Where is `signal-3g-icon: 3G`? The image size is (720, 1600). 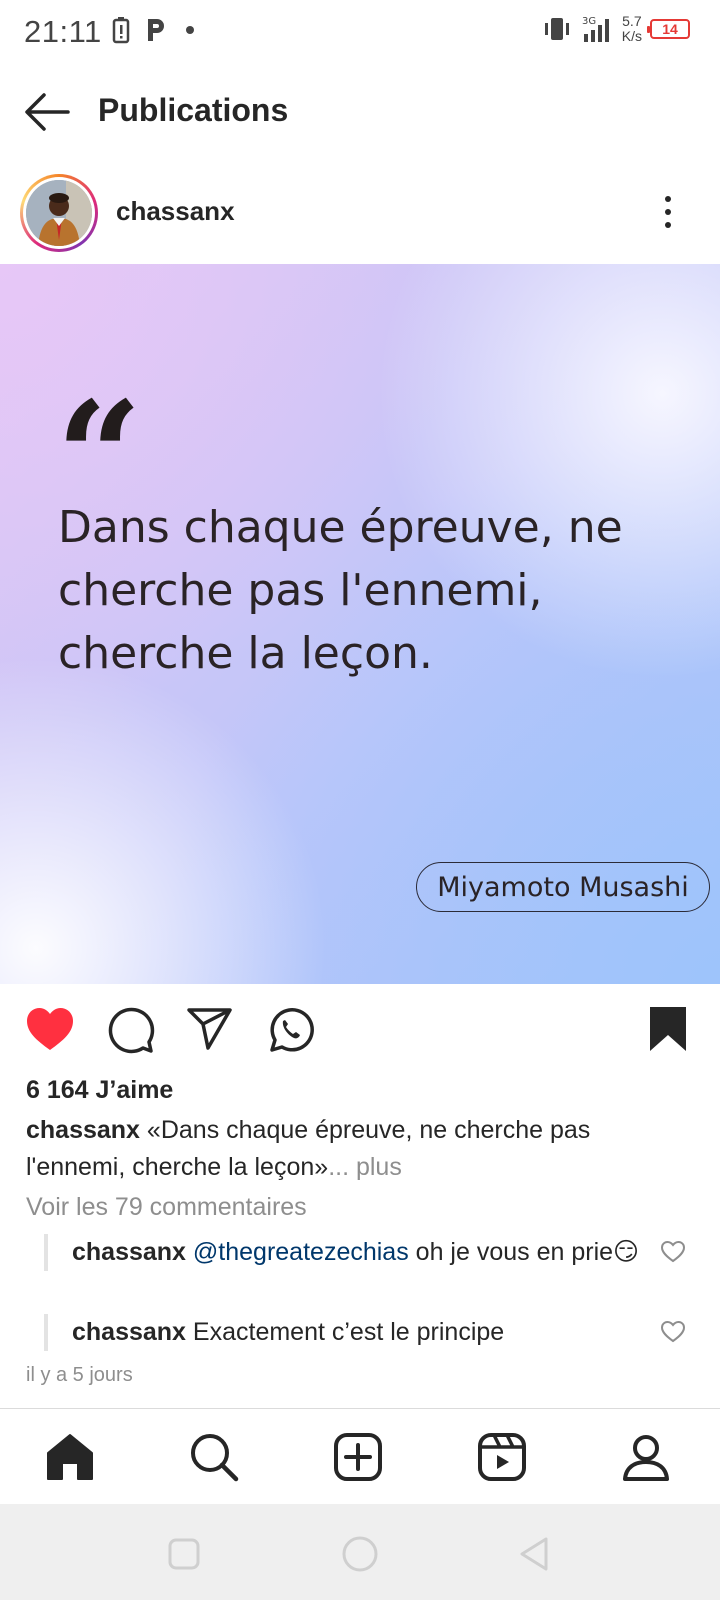 signal-3g-icon: 3G is located at coordinates (595, 29).